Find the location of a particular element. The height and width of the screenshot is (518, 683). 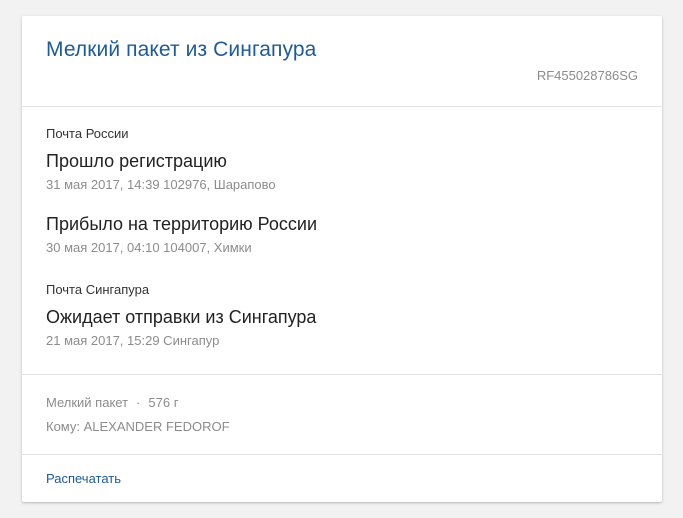

package-type-weight: Мелкий пакет · 576 г is located at coordinates (112, 402).